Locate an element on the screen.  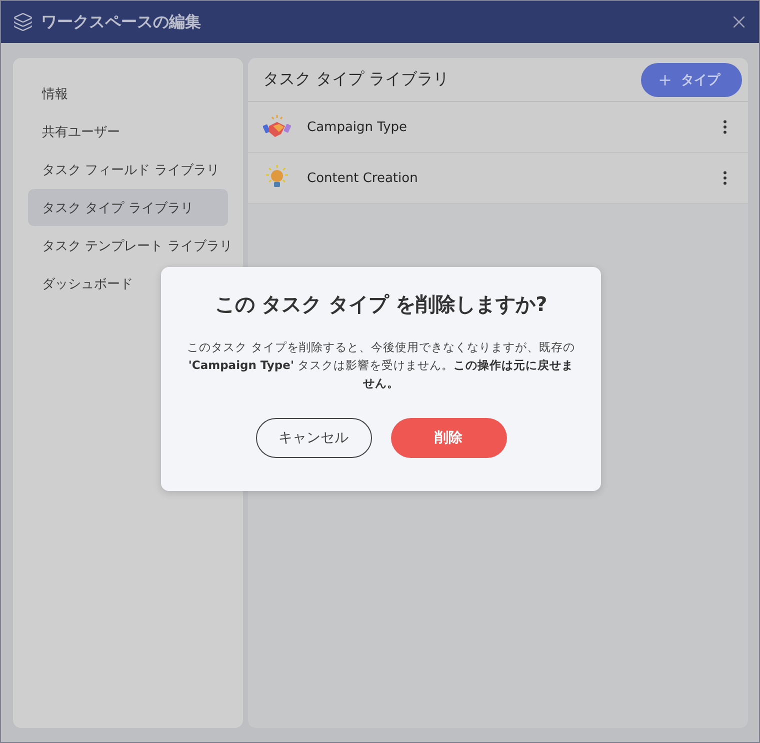
task-type-name: Content Creation is located at coordinates (363, 178).